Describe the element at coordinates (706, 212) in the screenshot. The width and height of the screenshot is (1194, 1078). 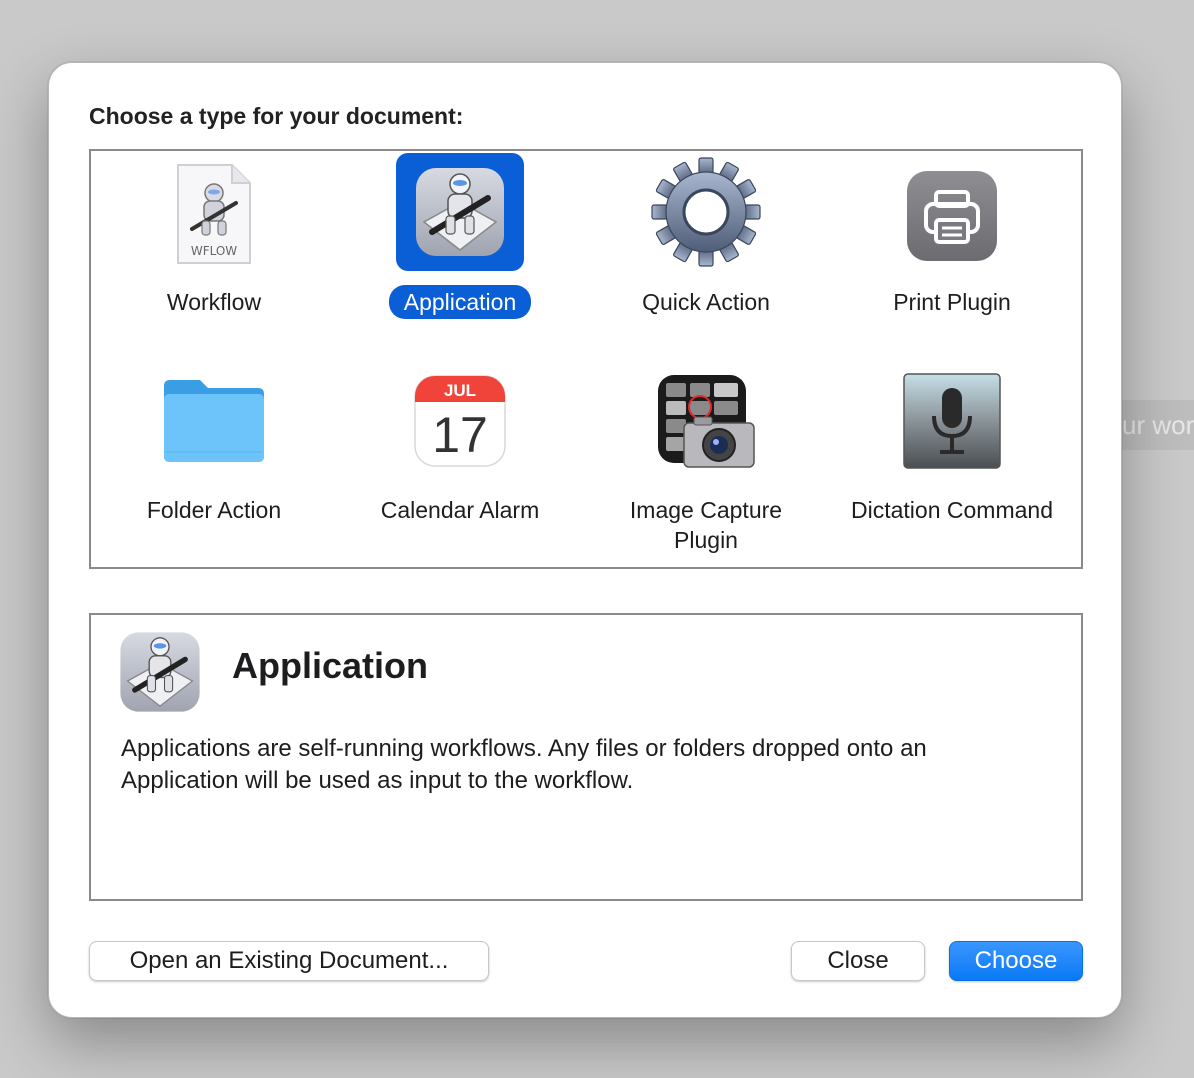
I see `gear-icon` at that location.